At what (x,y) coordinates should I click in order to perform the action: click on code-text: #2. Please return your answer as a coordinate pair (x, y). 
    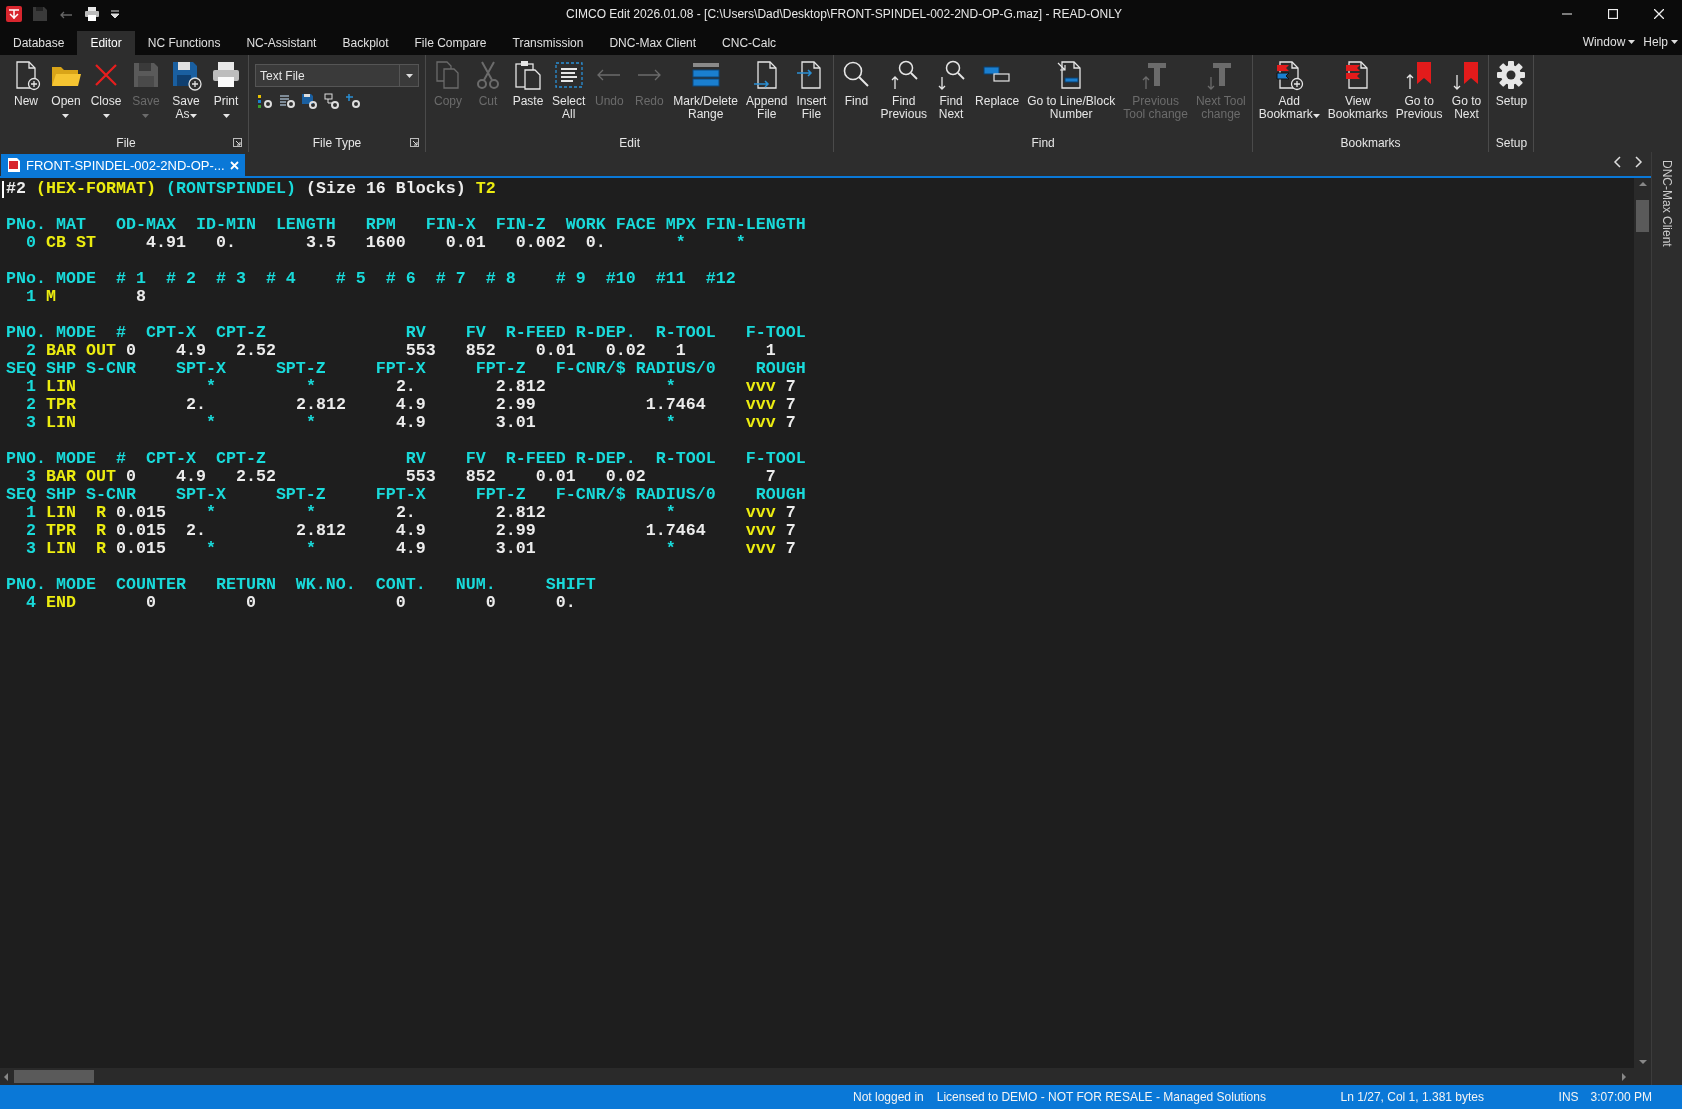
    Looking at the image, I should click on (16, 188).